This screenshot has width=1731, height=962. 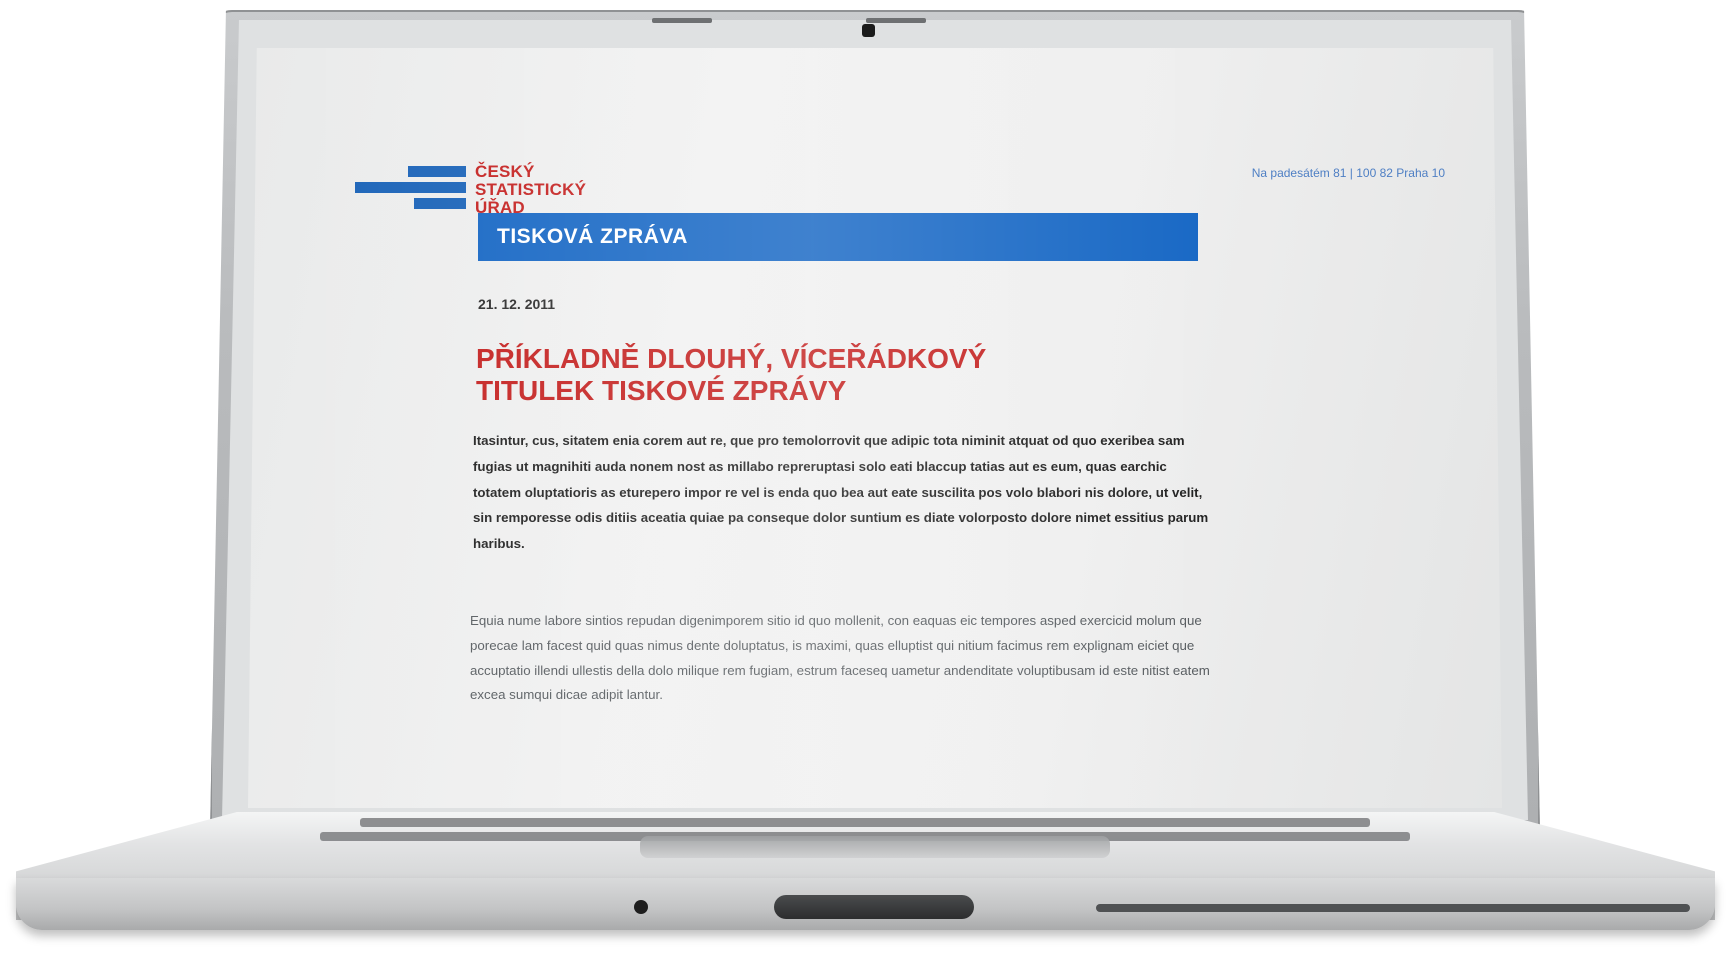 What do you see at coordinates (682, 20) in the screenshot?
I see `lid-notch-left` at bounding box center [682, 20].